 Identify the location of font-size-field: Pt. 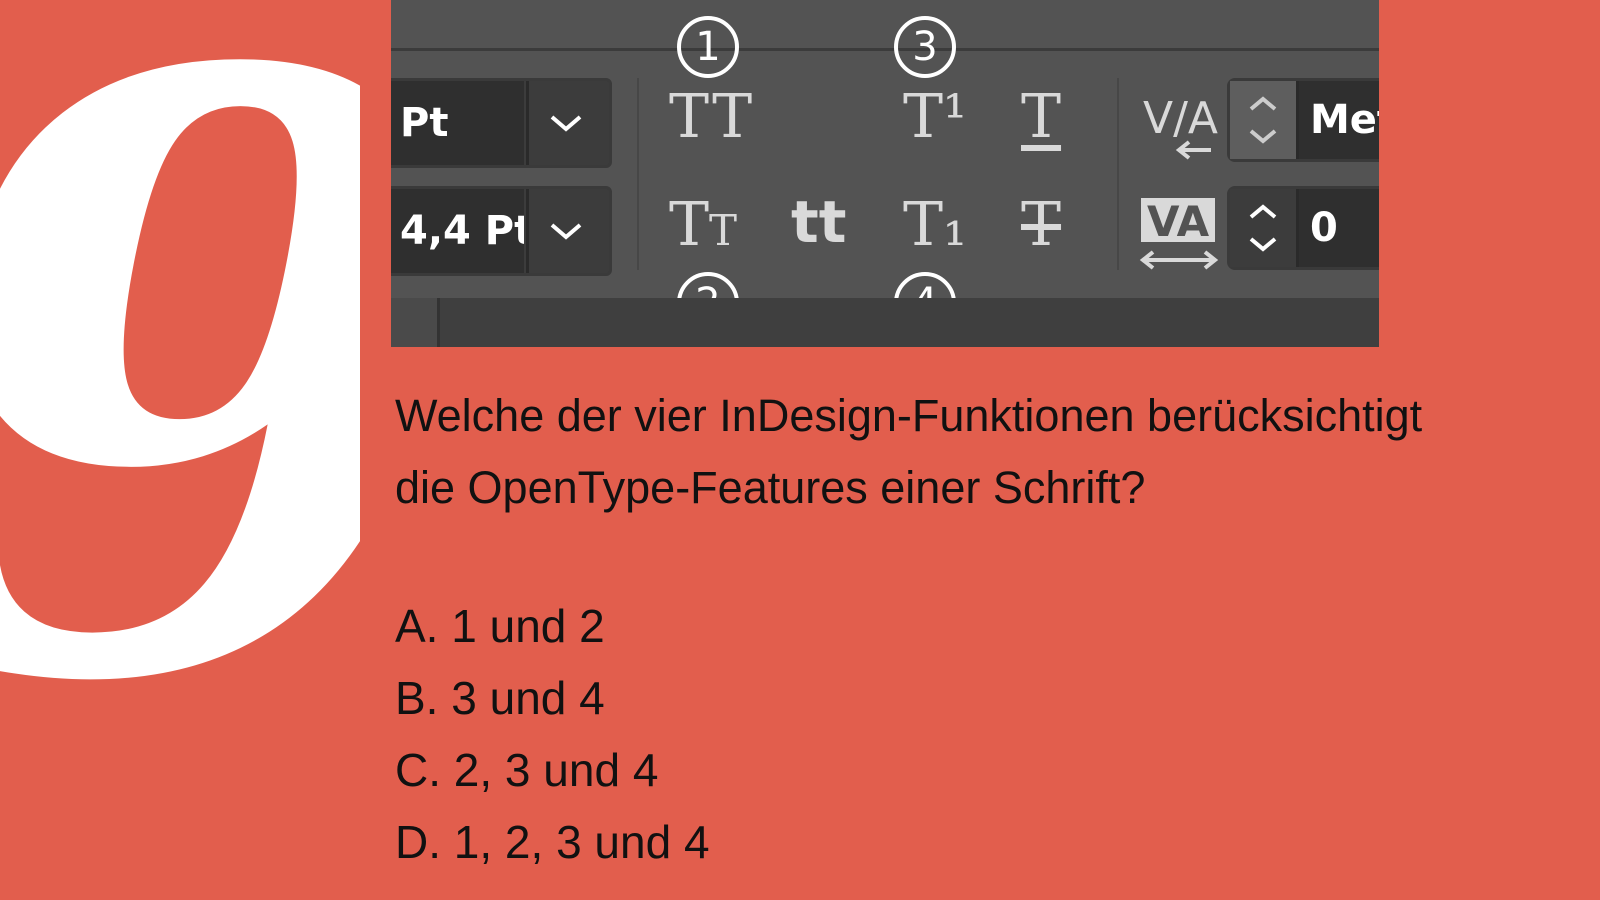
(501, 123).